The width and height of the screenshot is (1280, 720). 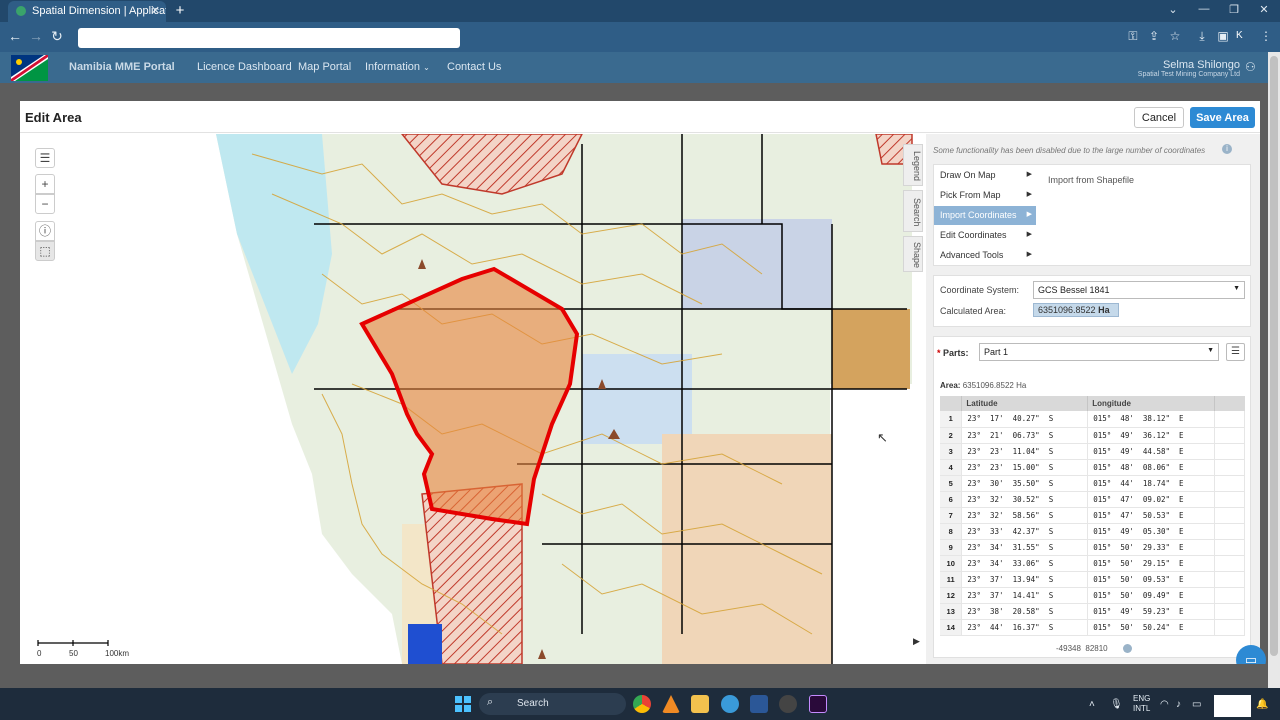 I want to click on nav-information: Information ⌄, so click(x=397, y=67).